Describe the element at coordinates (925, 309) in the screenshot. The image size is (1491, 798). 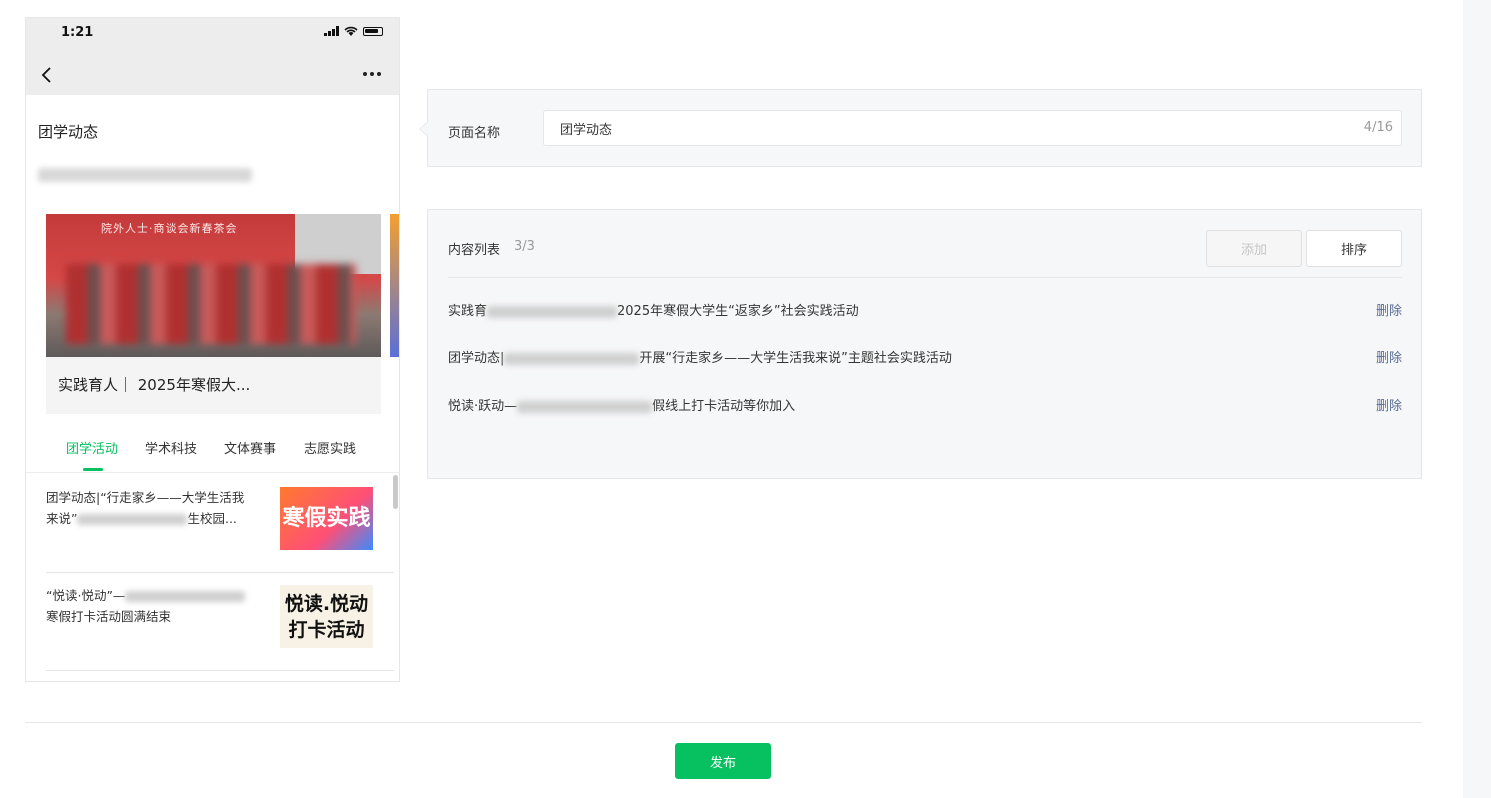
I see `content-row: 实践育 2025年寒假大学生“返家乡”社会实践活动 删除` at that location.